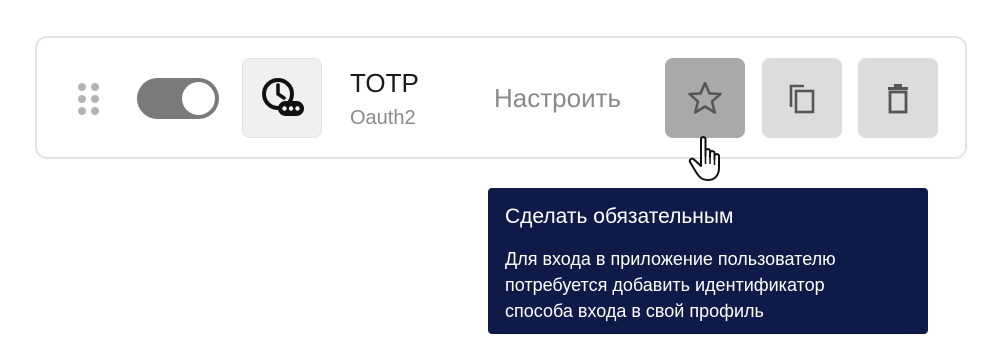  I want to click on delete-button, so click(898, 98).